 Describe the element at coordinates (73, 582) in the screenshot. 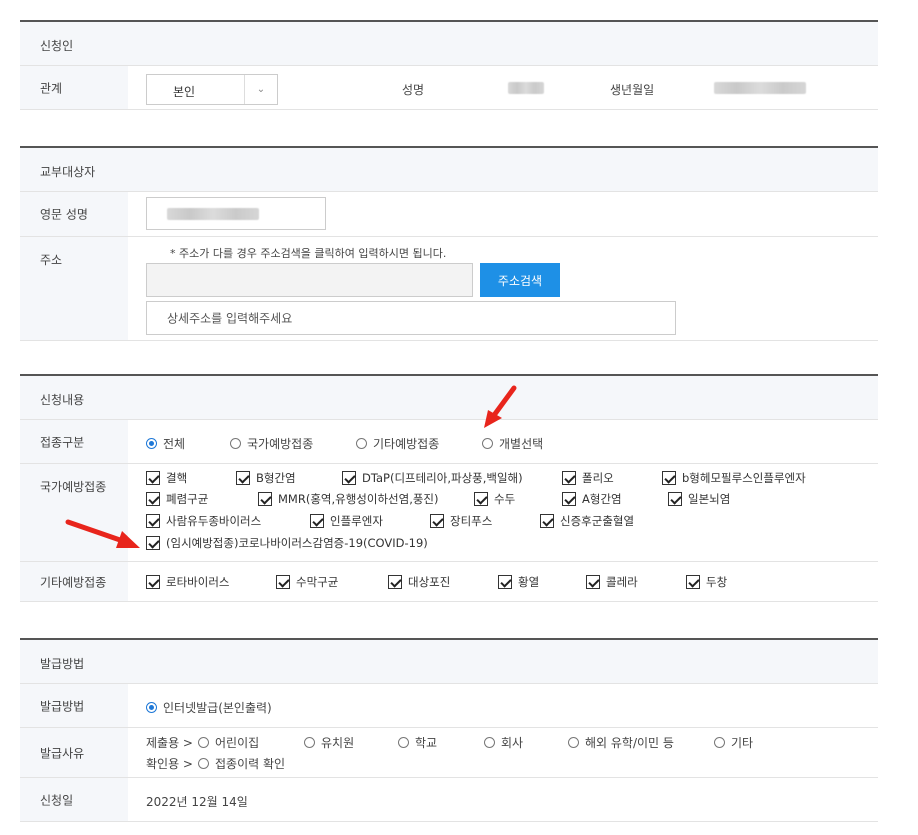

I see `other-label: 기타예방접종` at that location.